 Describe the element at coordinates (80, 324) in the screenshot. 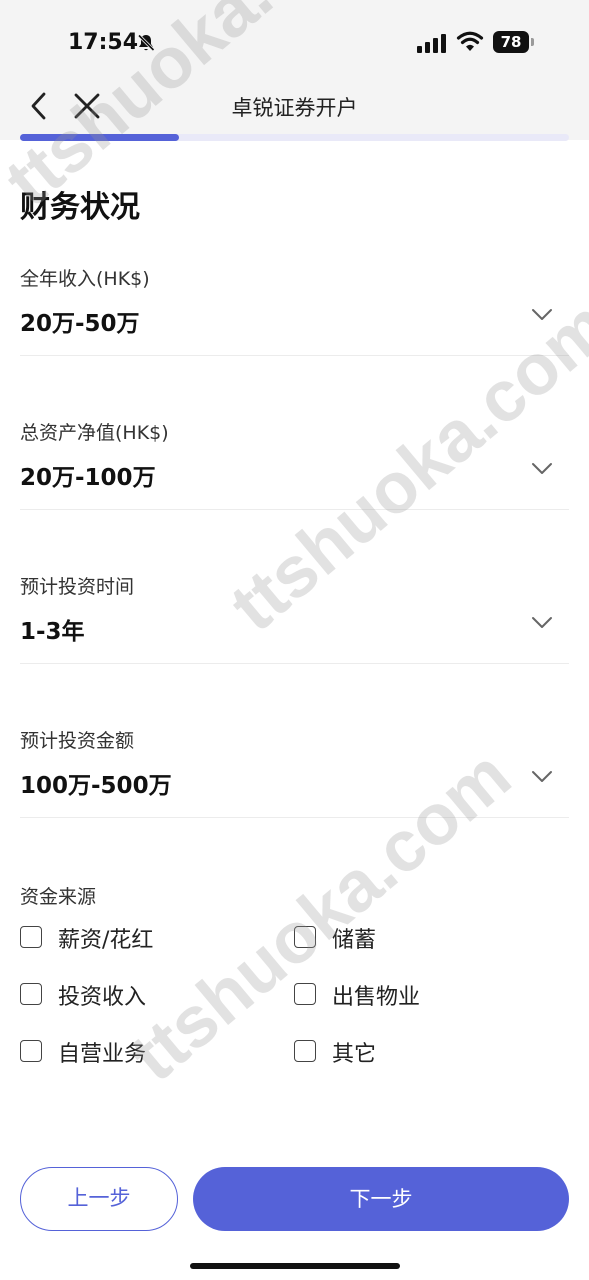

I see `field-value: 20万-50万` at that location.